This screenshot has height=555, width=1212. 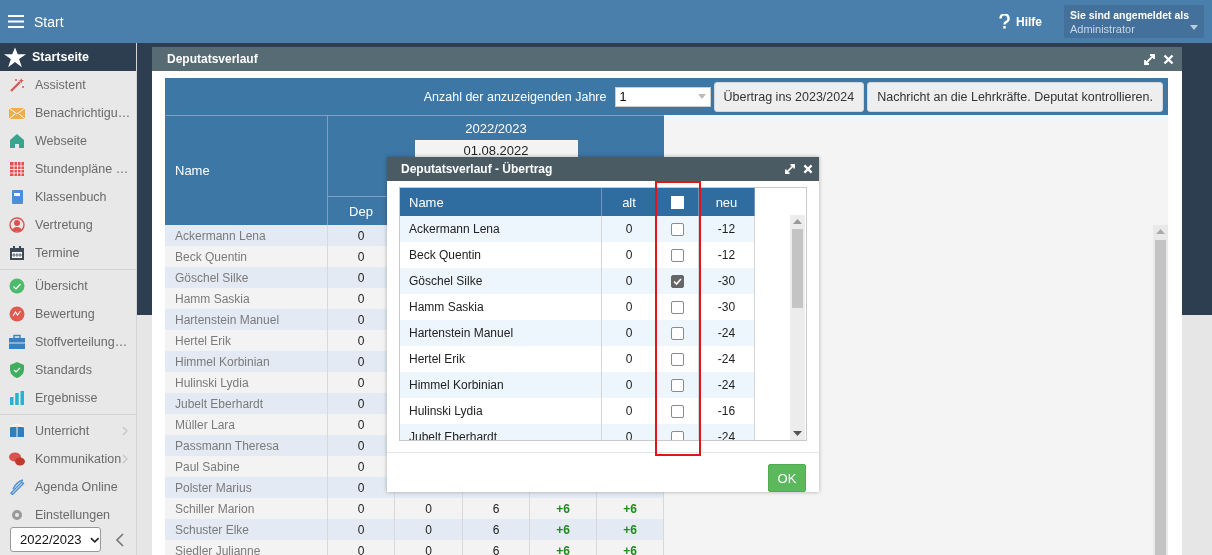 I want to click on year-label: 2022/2023, so click(x=496, y=128).